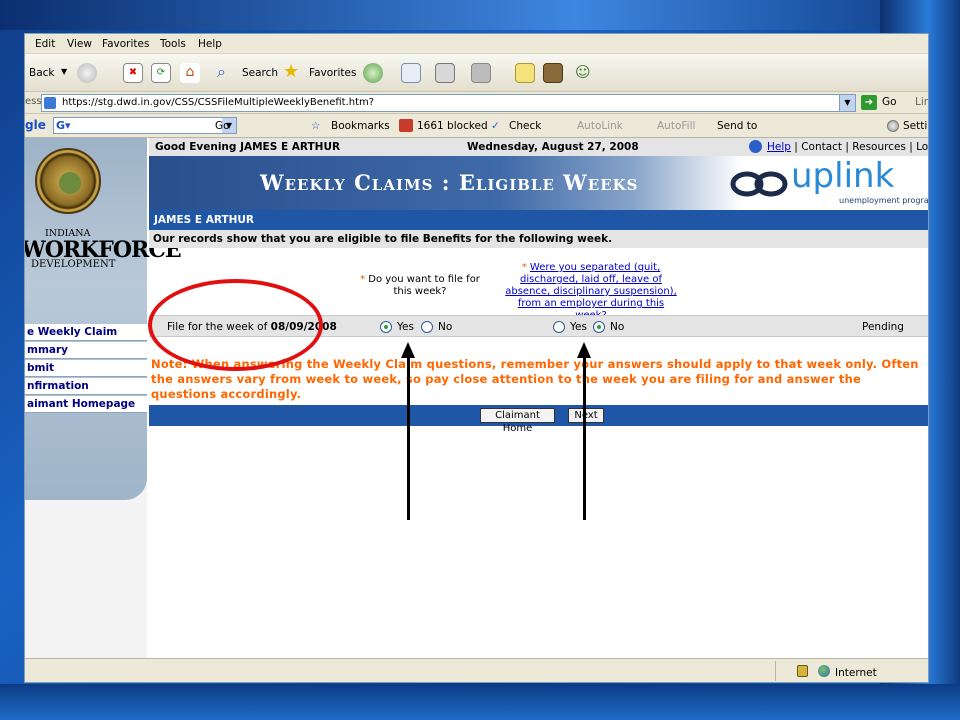 Image resolution: width=960 pixels, height=720 pixels. What do you see at coordinates (386, 327) in the screenshot?
I see `file-week-yes-radio` at bounding box center [386, 327].